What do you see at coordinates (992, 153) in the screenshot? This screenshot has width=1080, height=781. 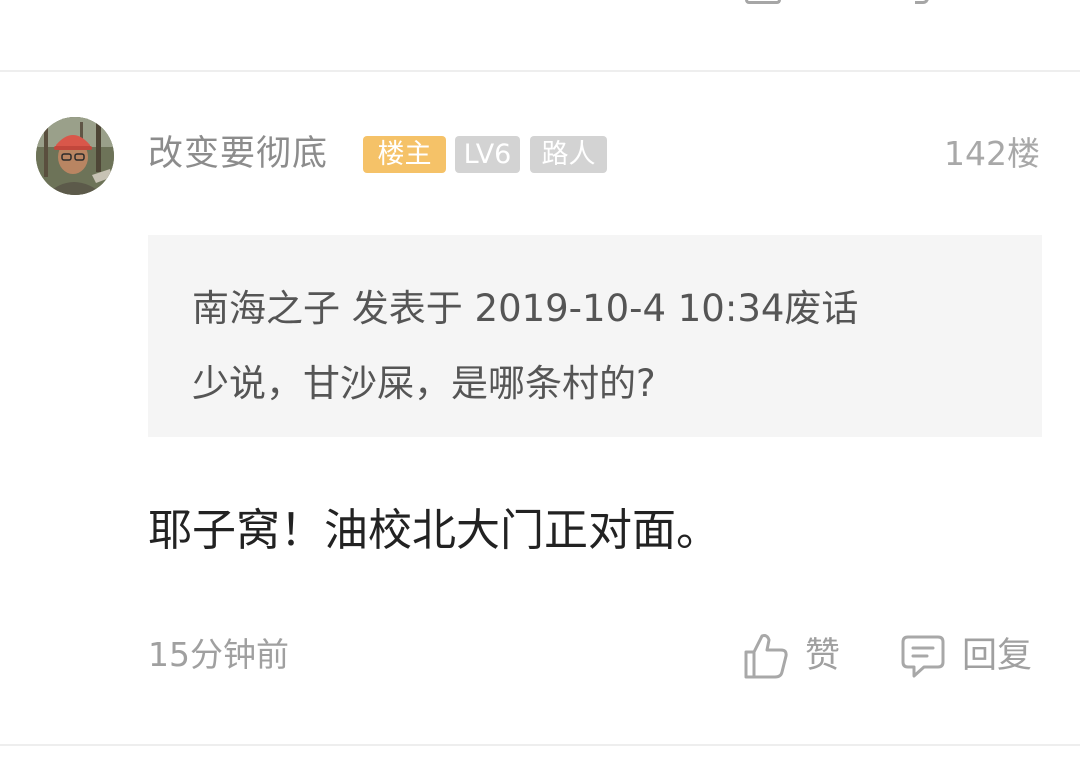 I see `floor-number: 142楼` at bounding box center [992, 153].